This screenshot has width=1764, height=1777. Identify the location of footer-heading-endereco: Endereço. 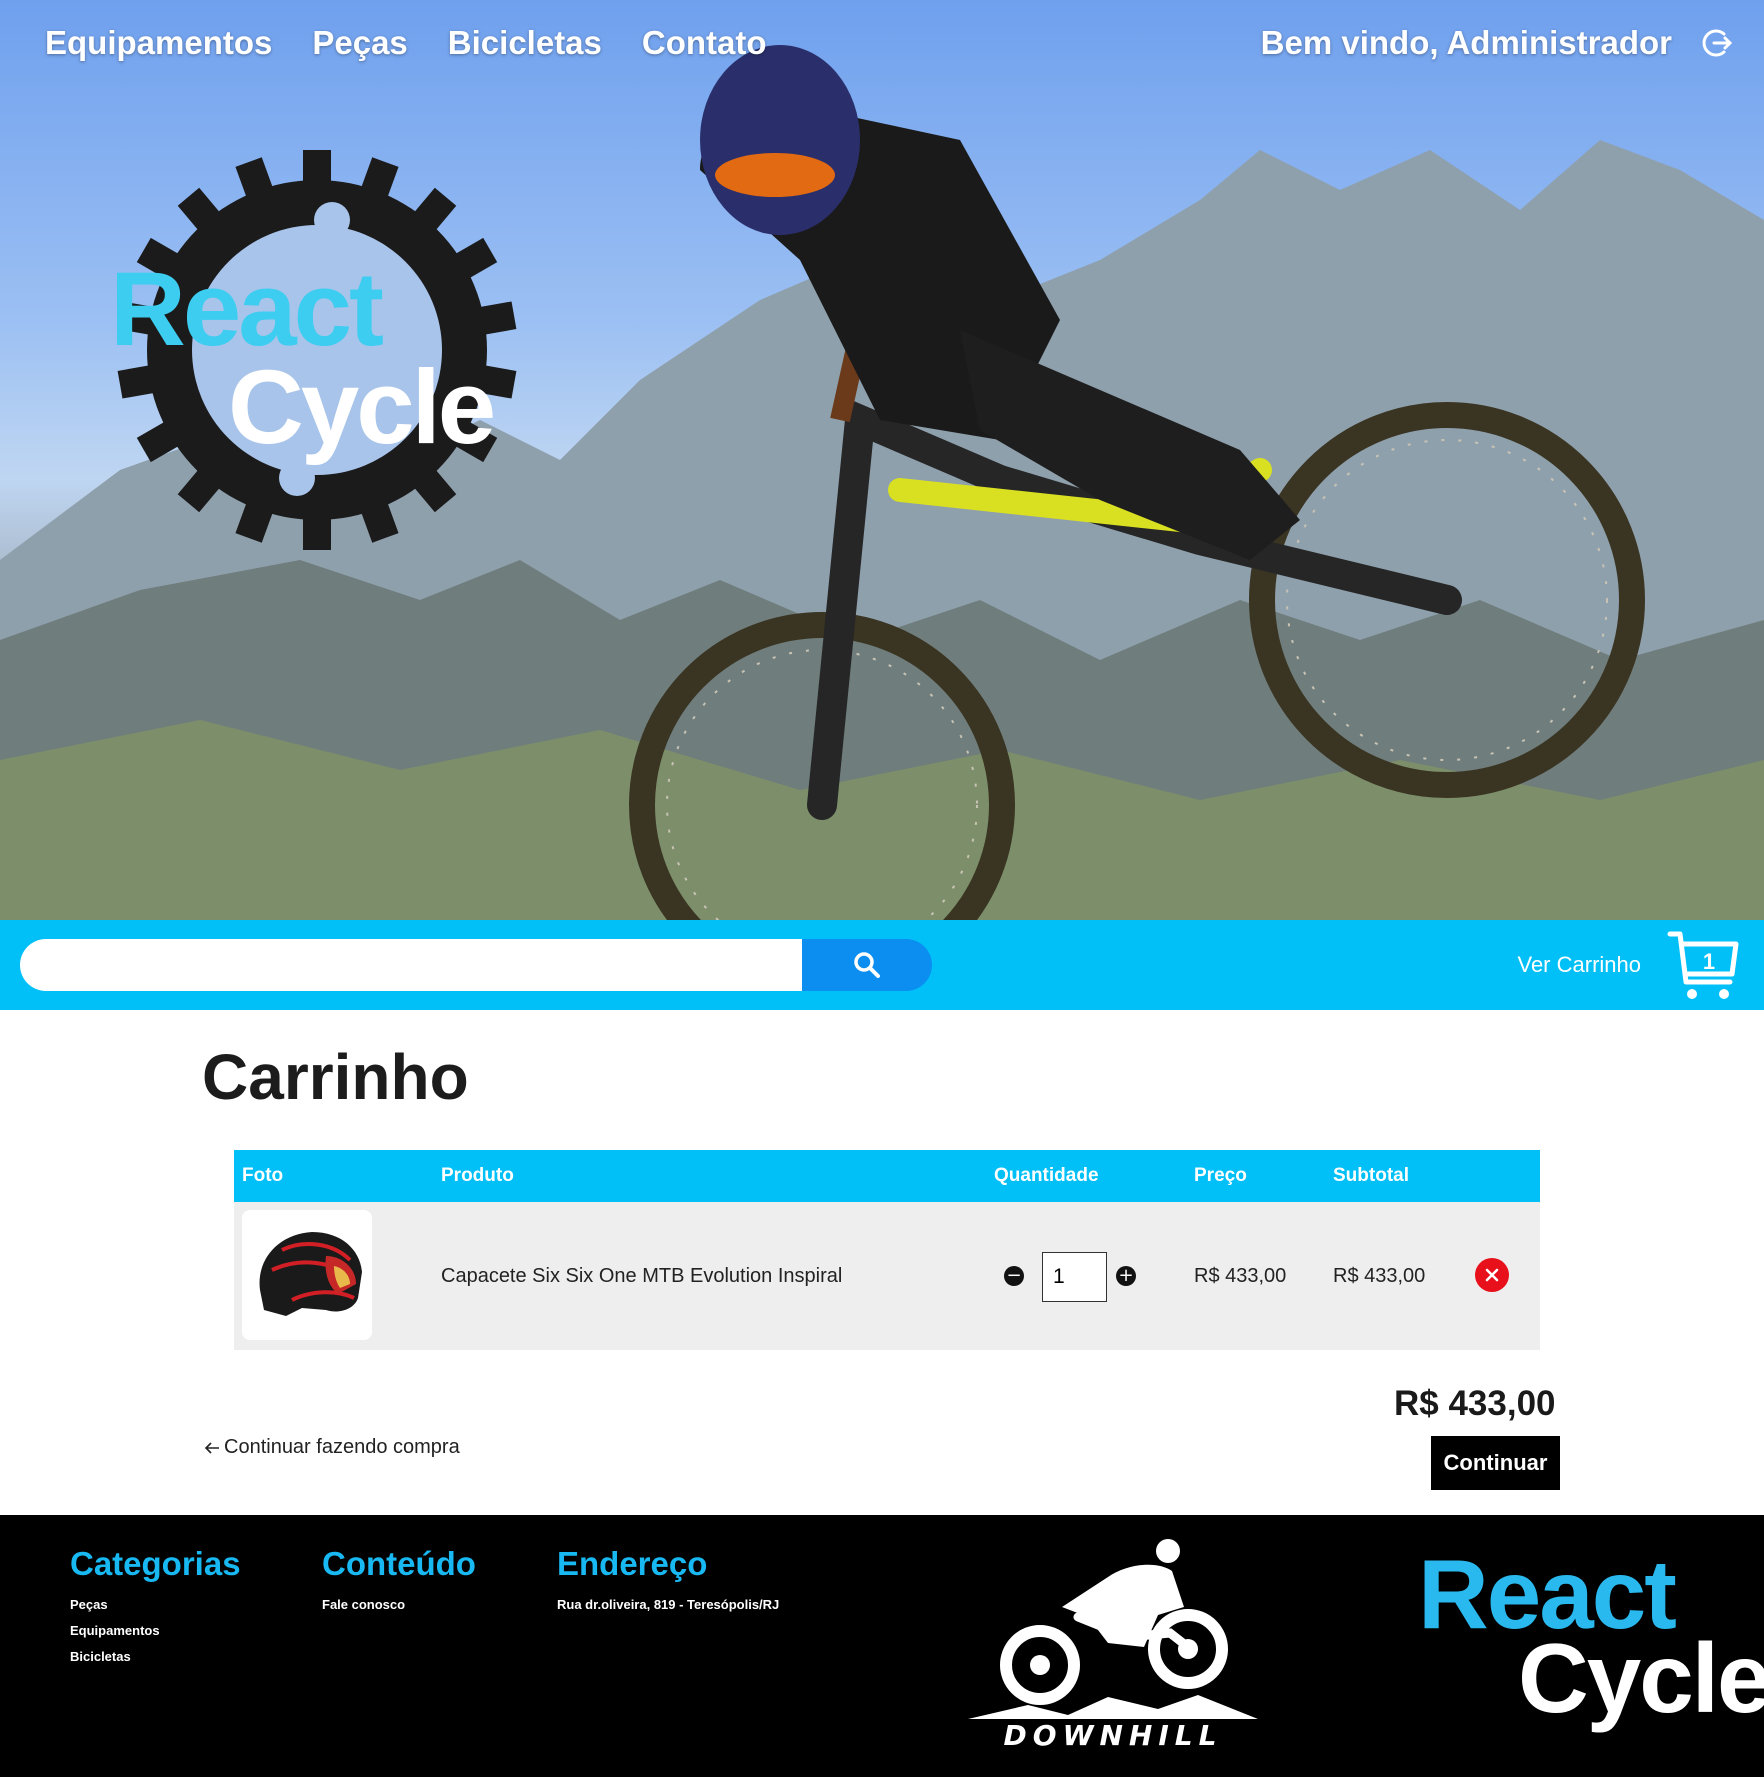
(632, 1563).